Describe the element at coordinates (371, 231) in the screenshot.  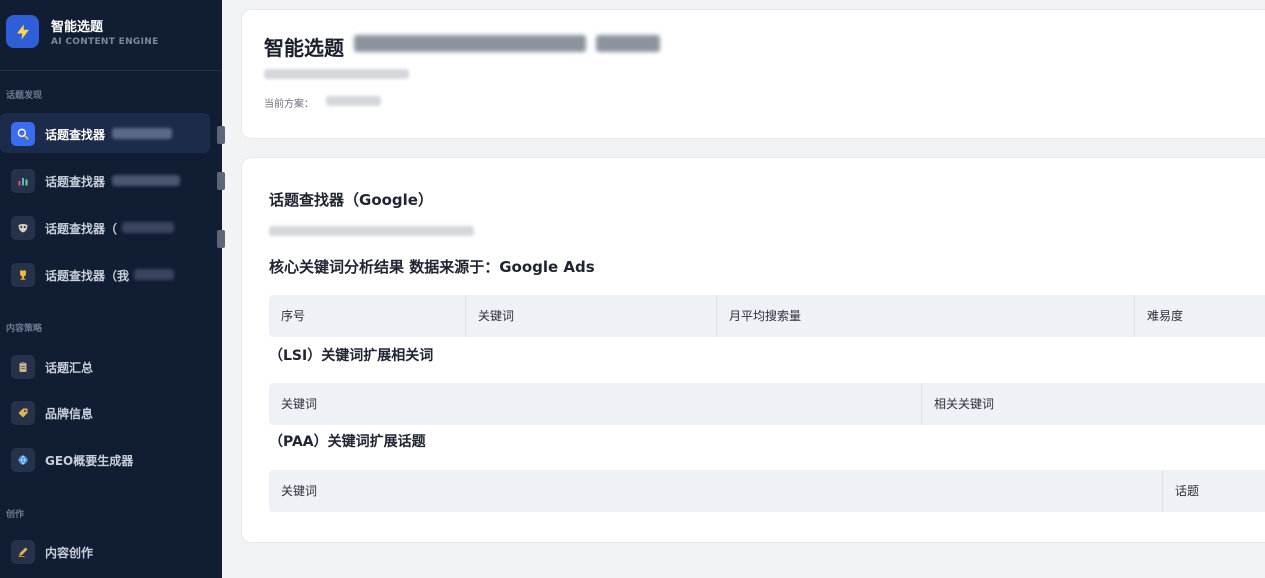
I see `redacted-description` at that location.